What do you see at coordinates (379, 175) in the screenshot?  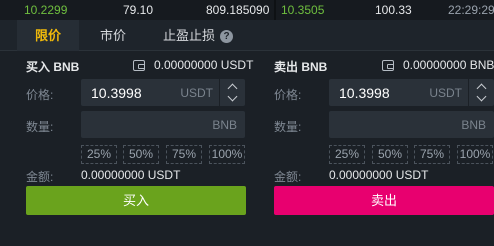 I see `sell-total-value: 0.00000000 USDT` at bounding box center [379, 175].